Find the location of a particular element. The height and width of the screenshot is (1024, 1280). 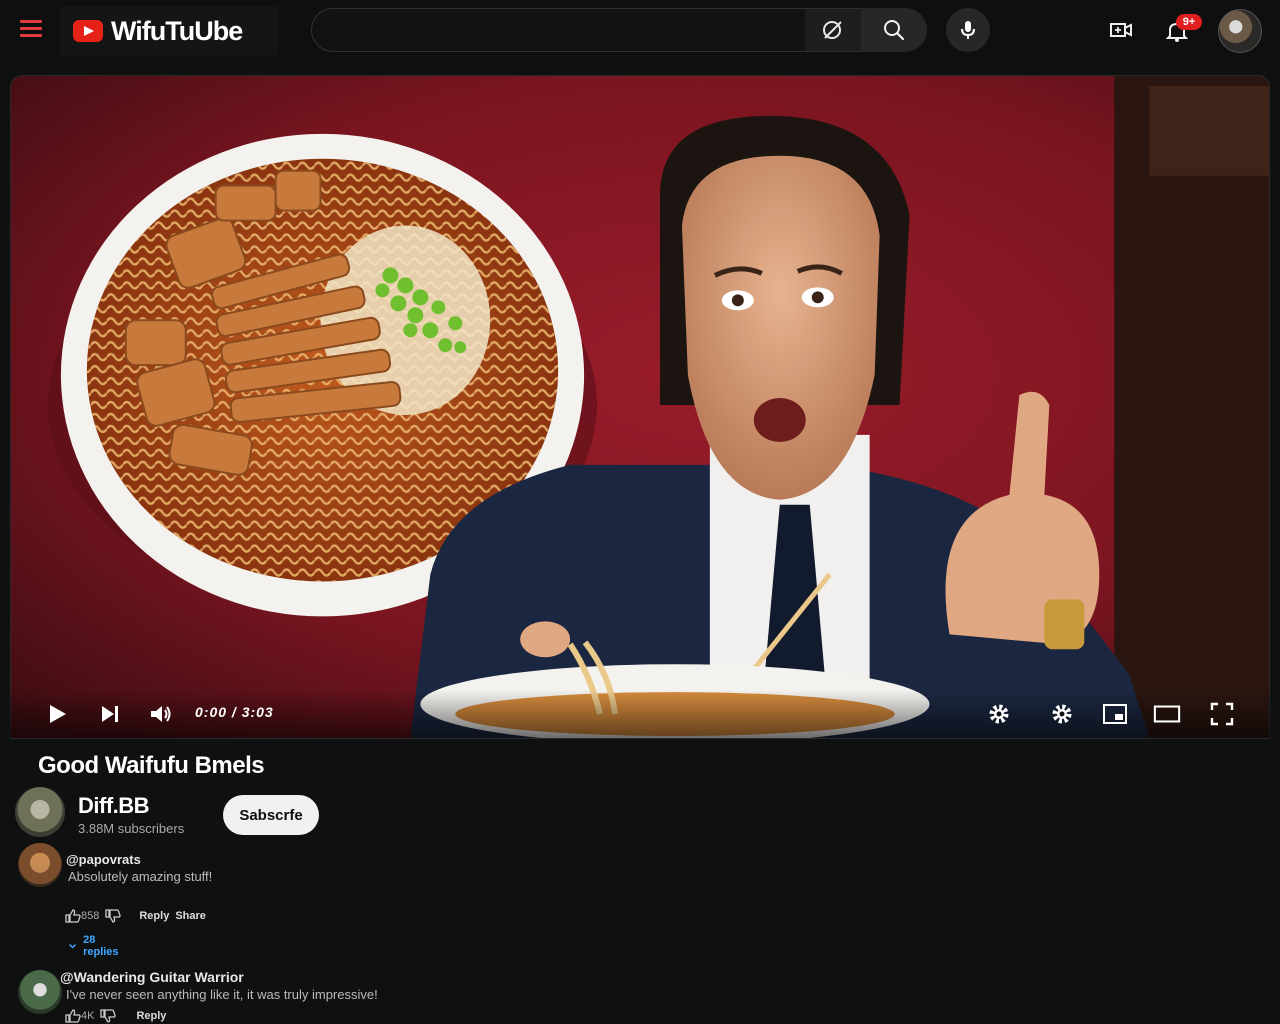

mic-icon is located at coordinates (968, 30).